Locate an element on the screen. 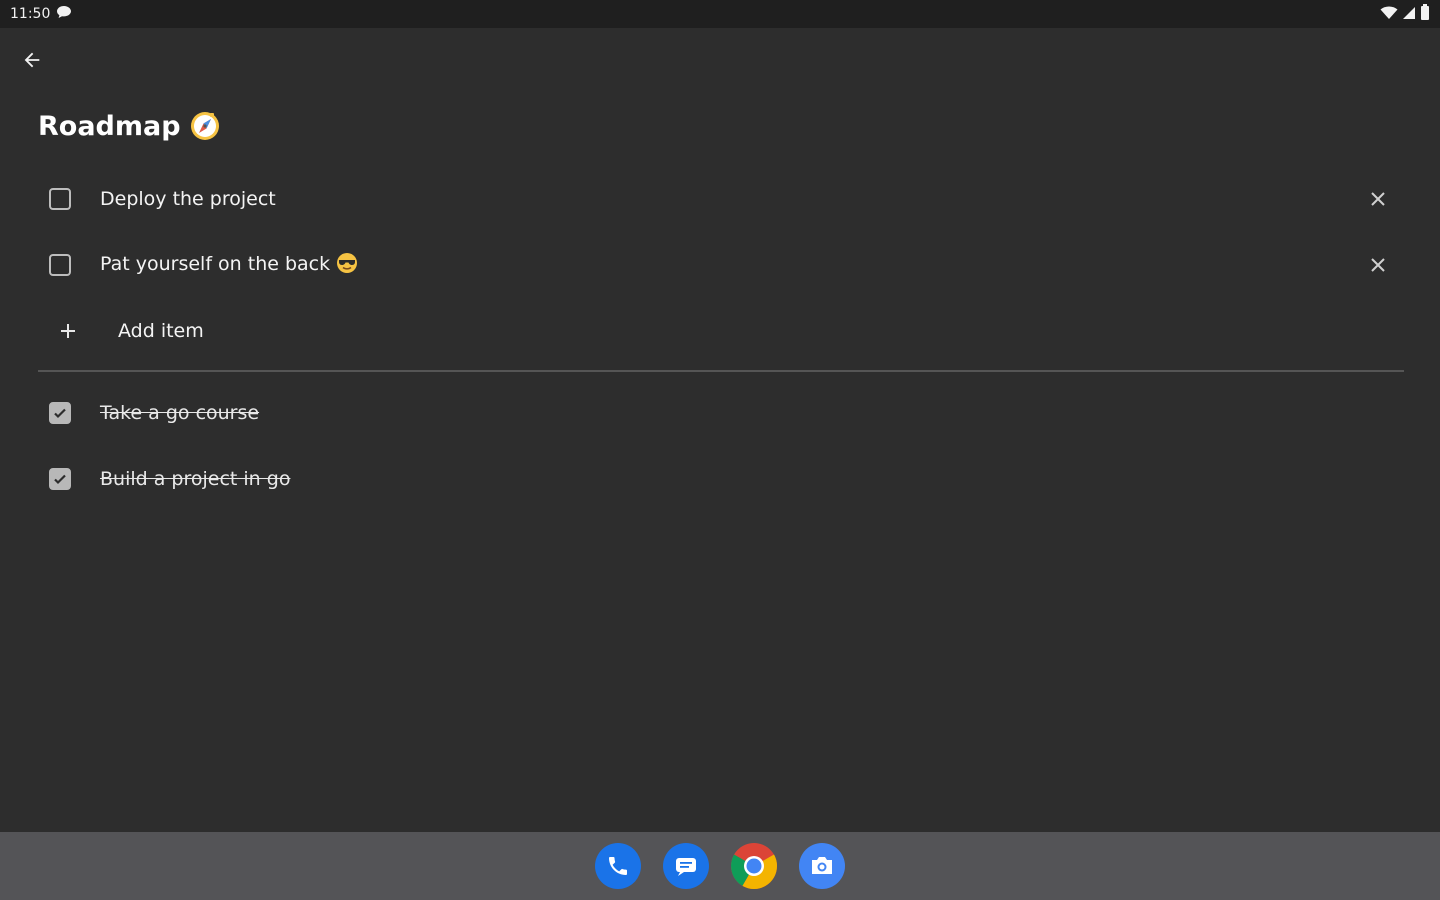  chat-bubble-icon is located at coordinates (64, 14).